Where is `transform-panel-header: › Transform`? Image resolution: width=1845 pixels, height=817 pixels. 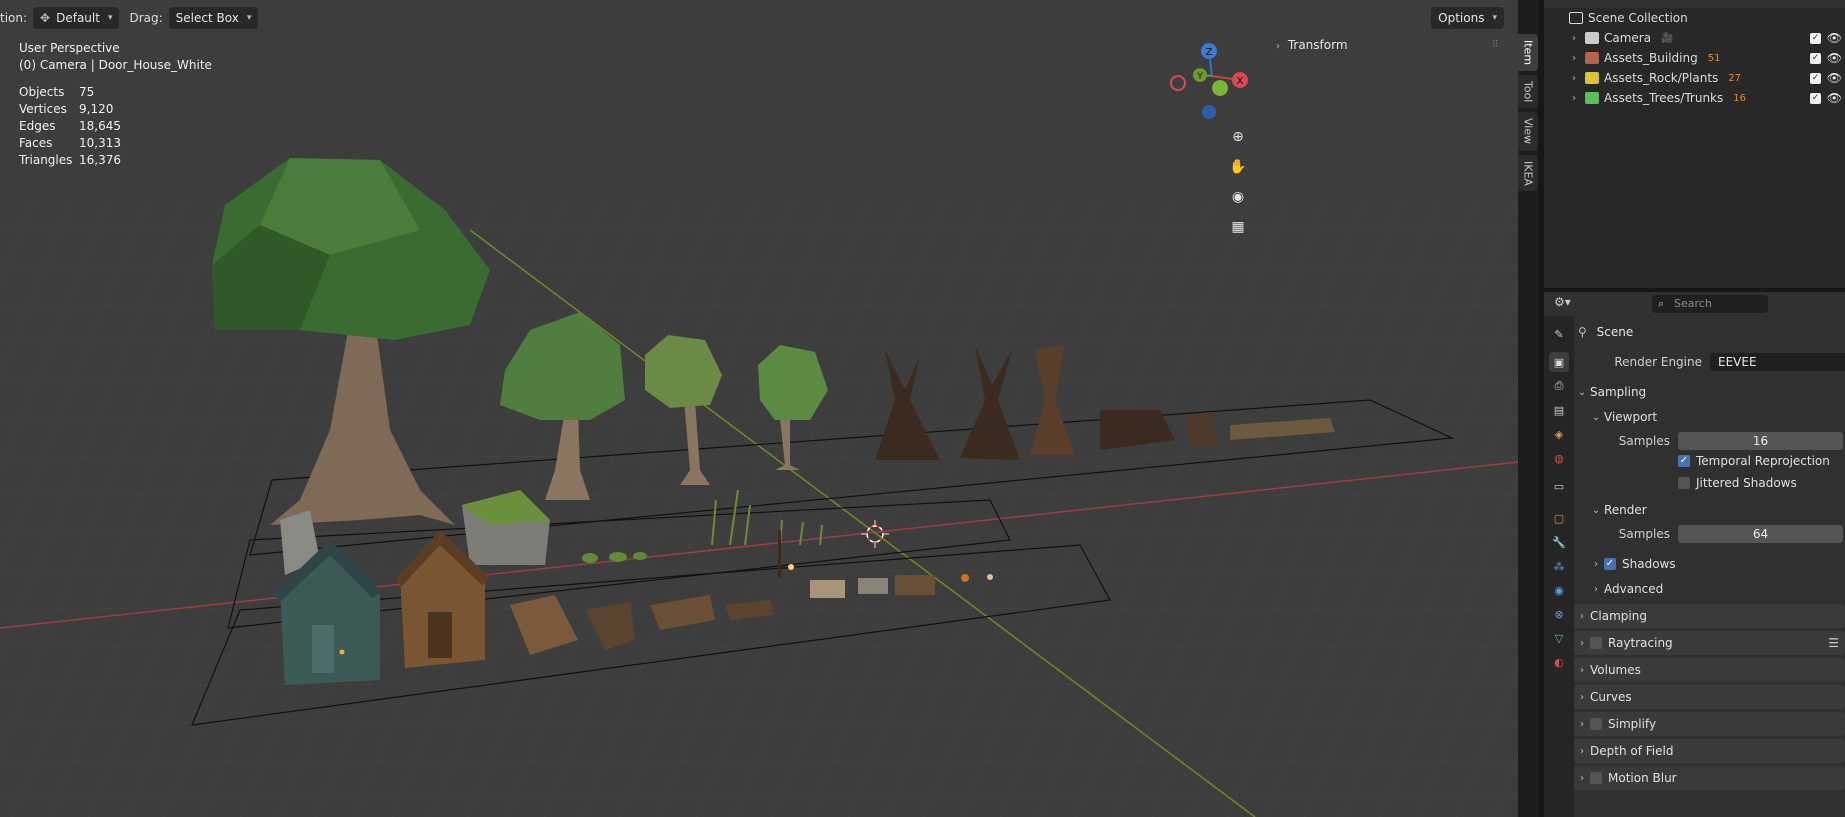
transform-panel-header: › Transform is located at coordinates (1312, 45).